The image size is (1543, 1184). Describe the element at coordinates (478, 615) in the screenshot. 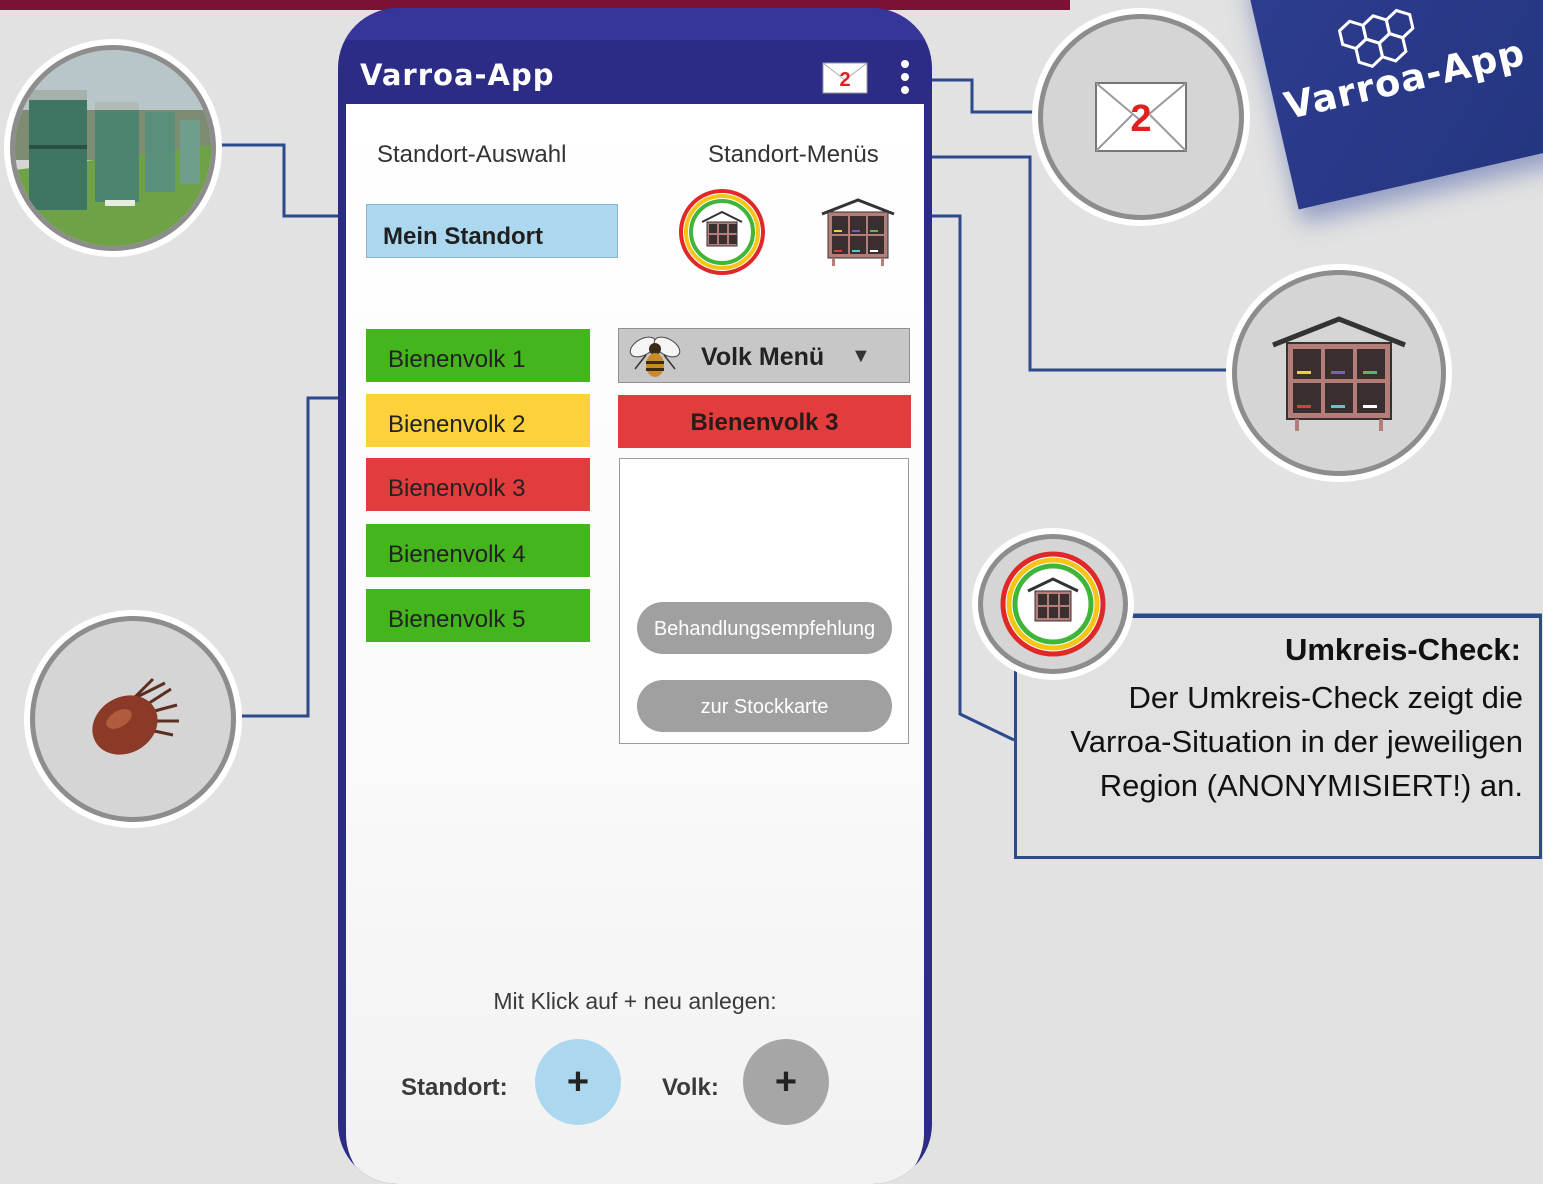

I see `colony-item-5: Bienenvolk 5` at that location.